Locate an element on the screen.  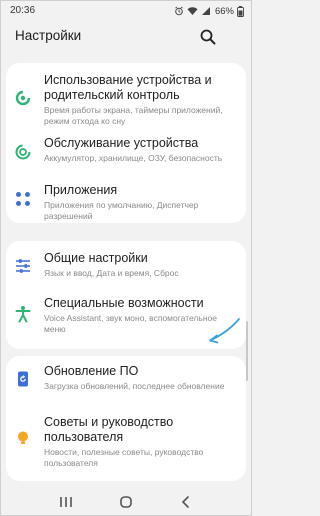
general-management-icon is located at coordinates (23, 266).